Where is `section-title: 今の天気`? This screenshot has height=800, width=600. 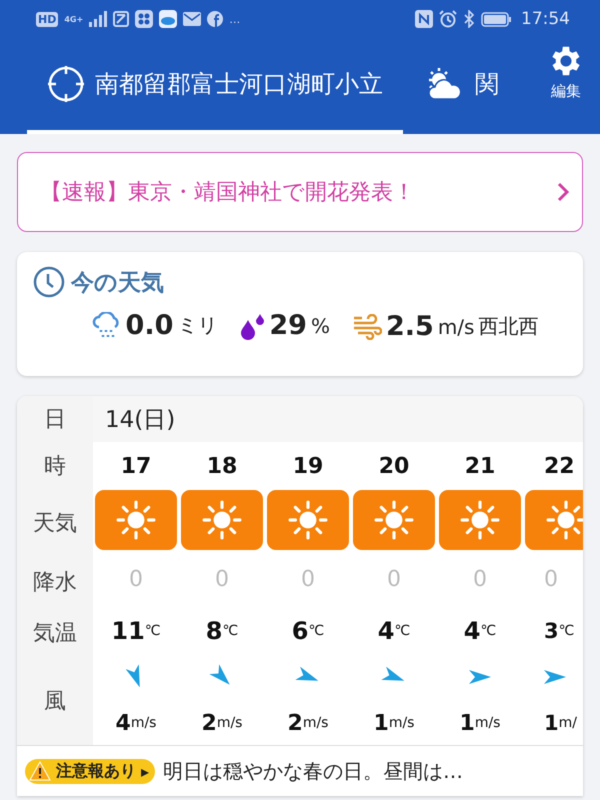
section-title: 今の天気 is located at coordinates (117, 283).